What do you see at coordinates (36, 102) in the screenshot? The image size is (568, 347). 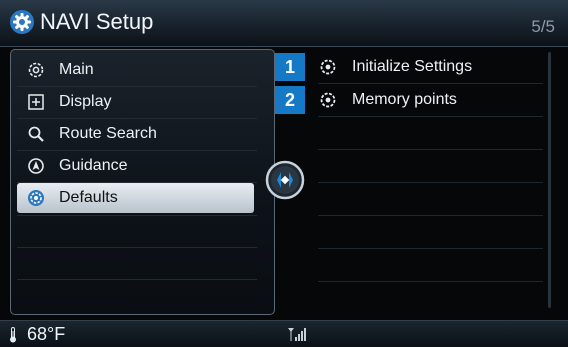 I see `display-icon` at bounding box center [36, 102].